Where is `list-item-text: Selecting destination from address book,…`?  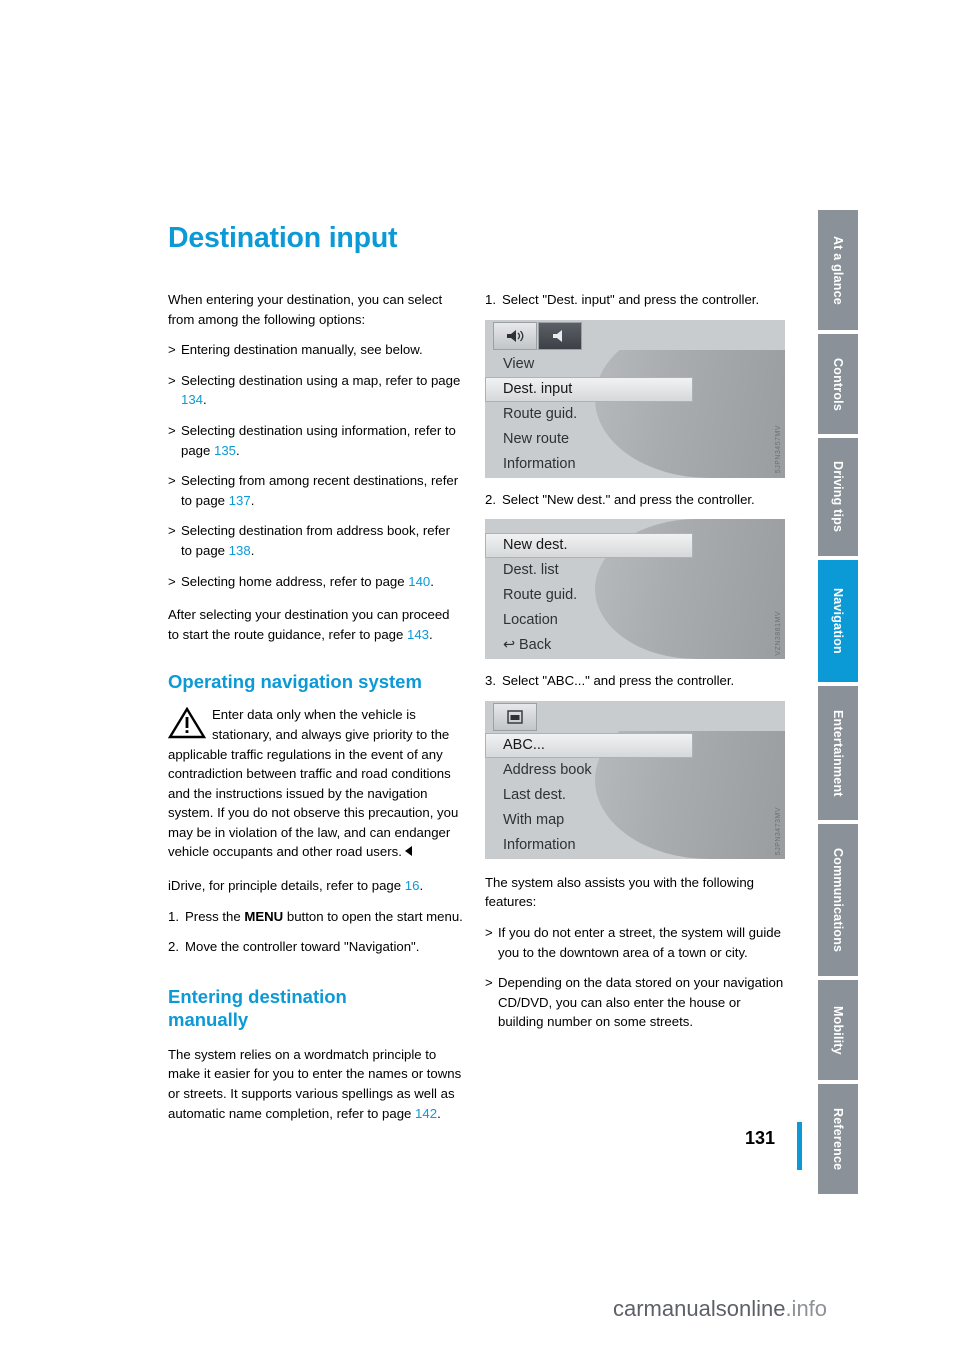 list-item-text: Selecting destination from address book,… is located at coordinates (322, 540).